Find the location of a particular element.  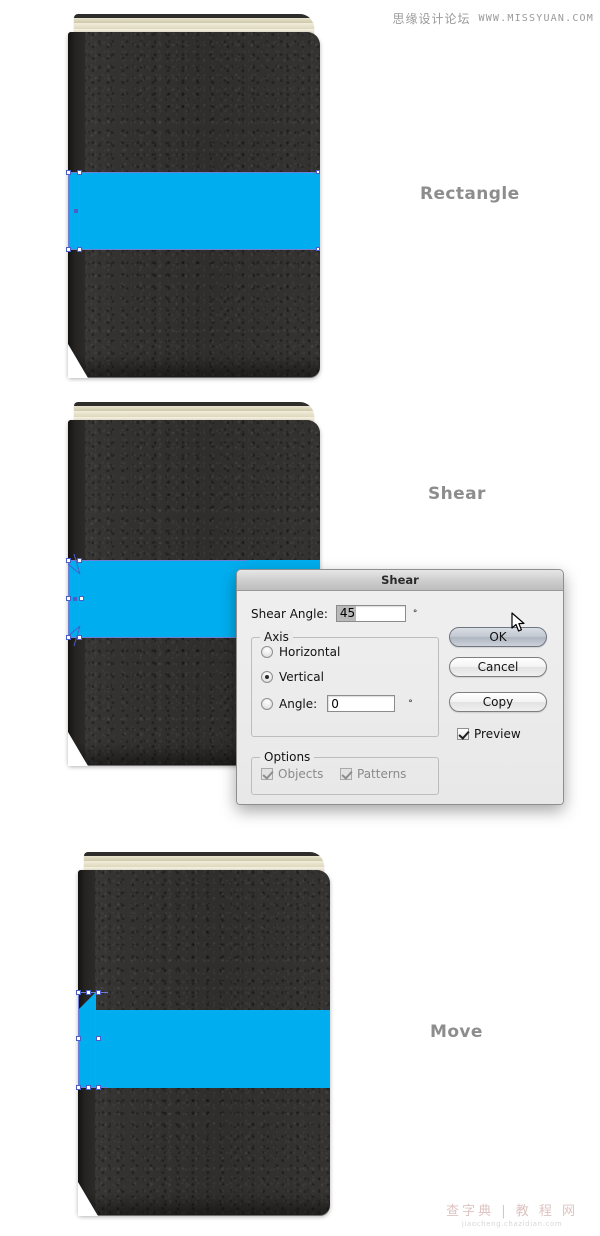

dialog-titlebar: Shear is located at coordinates (400, 580).